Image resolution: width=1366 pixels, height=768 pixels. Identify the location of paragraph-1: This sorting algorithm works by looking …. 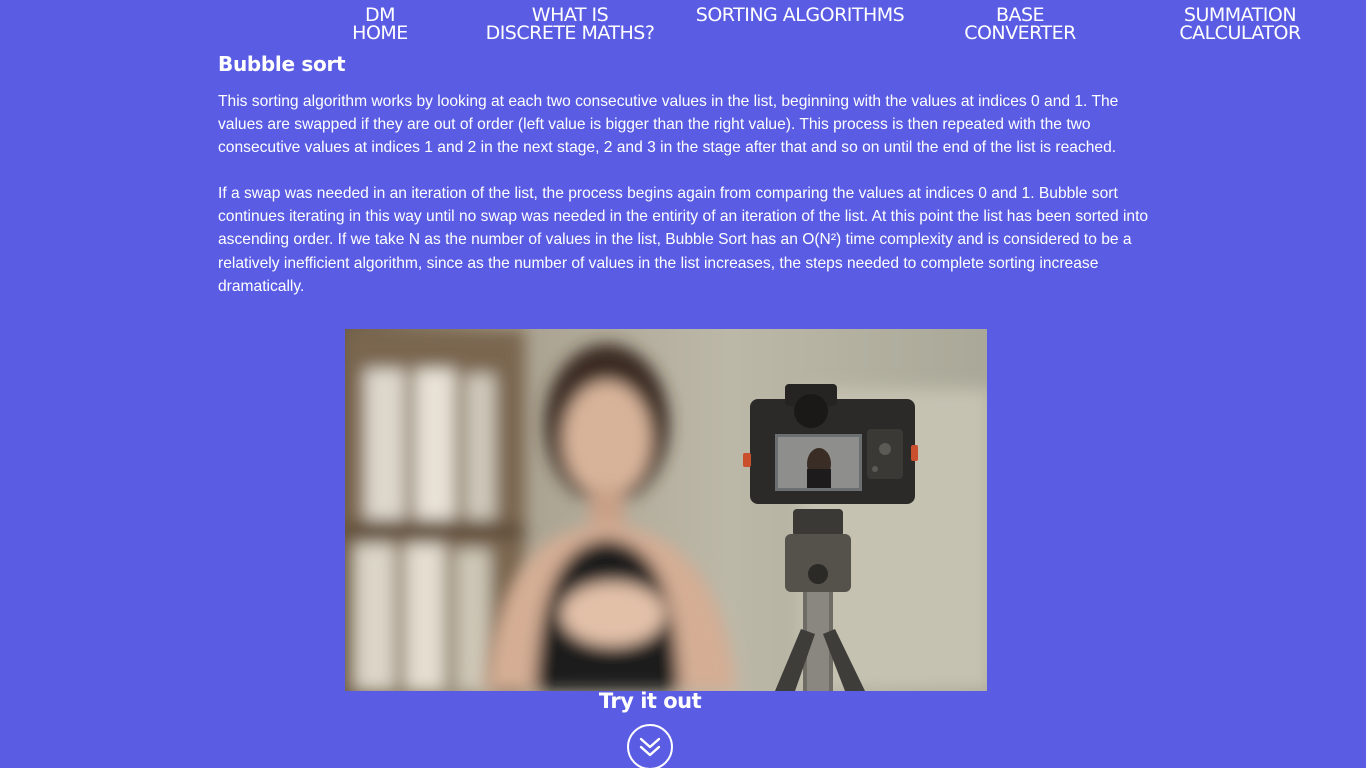
(668, 125).